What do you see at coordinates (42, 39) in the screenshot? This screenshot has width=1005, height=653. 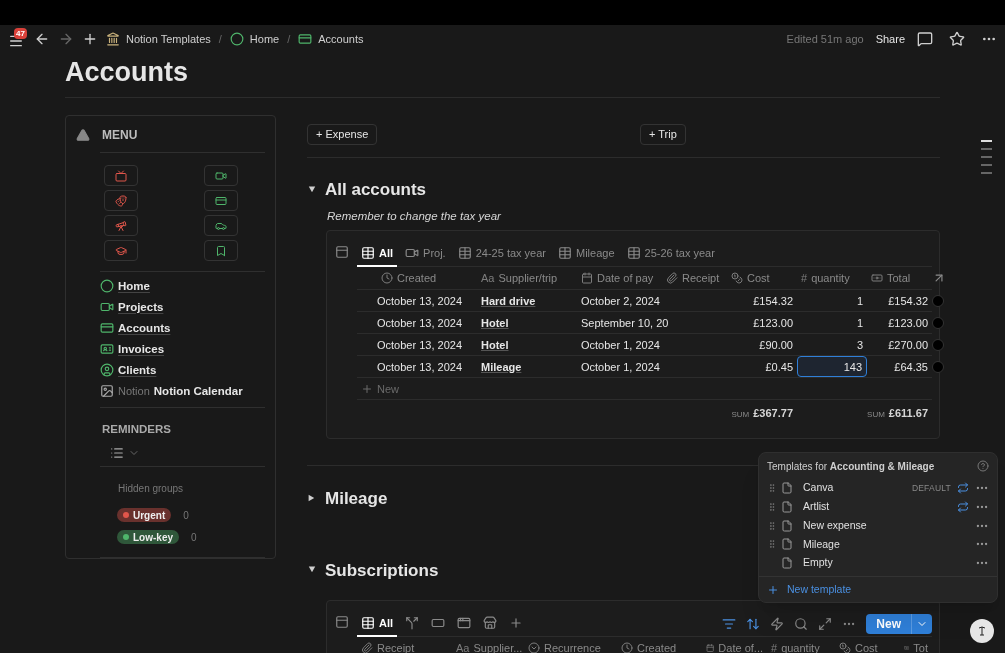 I see `back-icon` at bounding box center [42, 39].